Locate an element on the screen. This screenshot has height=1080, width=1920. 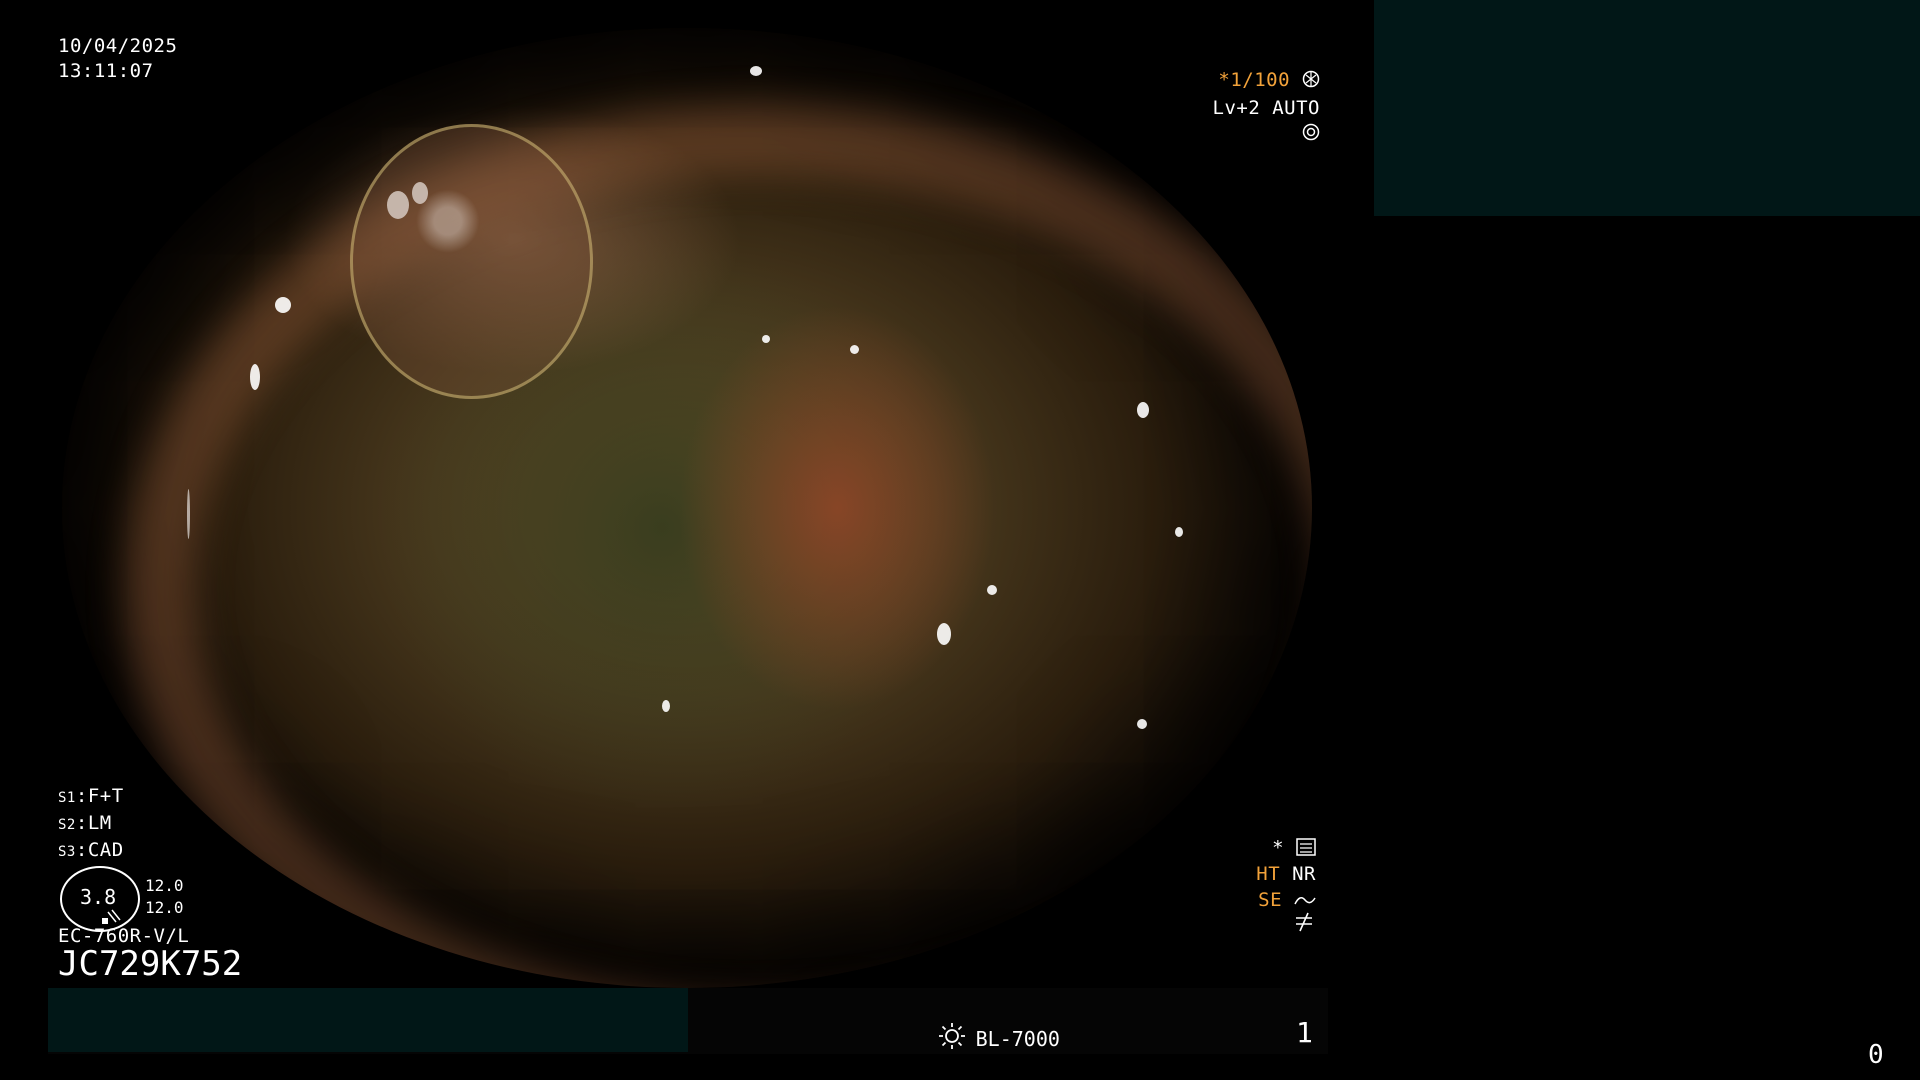
time-text: 13:11:07 is located at coordinates (106, 71).